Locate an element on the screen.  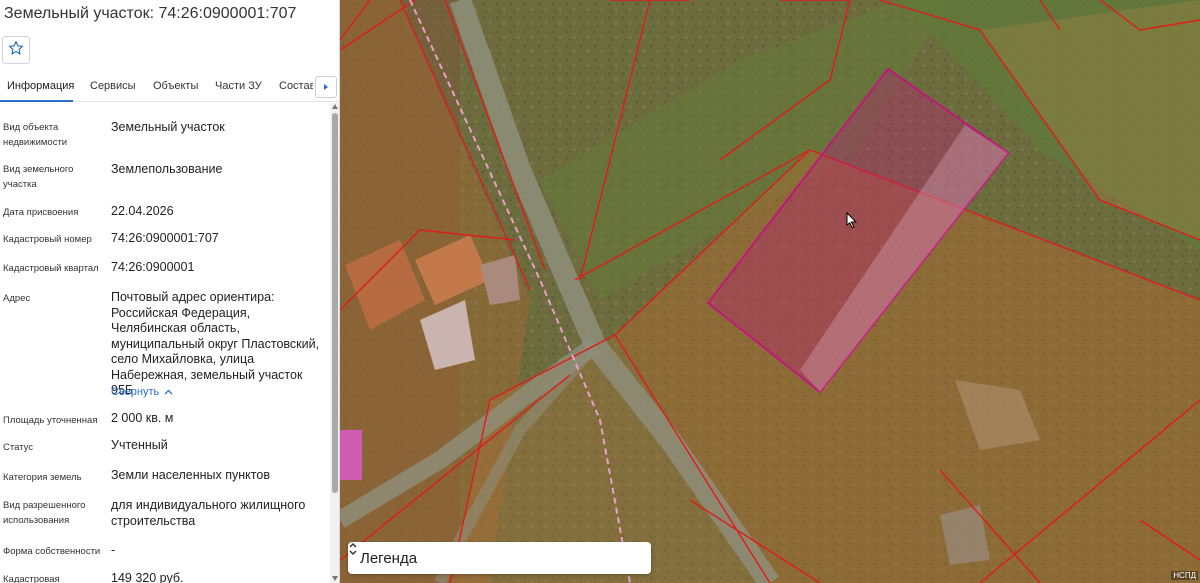
panel-scrollbar is located at coordinates (334, 343).